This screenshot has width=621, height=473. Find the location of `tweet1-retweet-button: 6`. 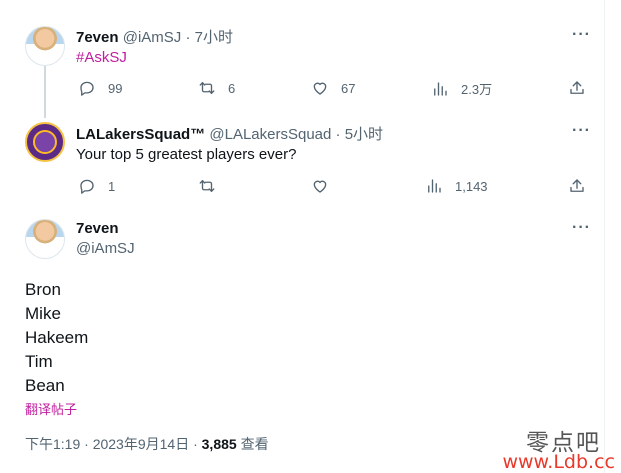

tweet1-retweet-button: 6 is located at coordinates (216, 88).